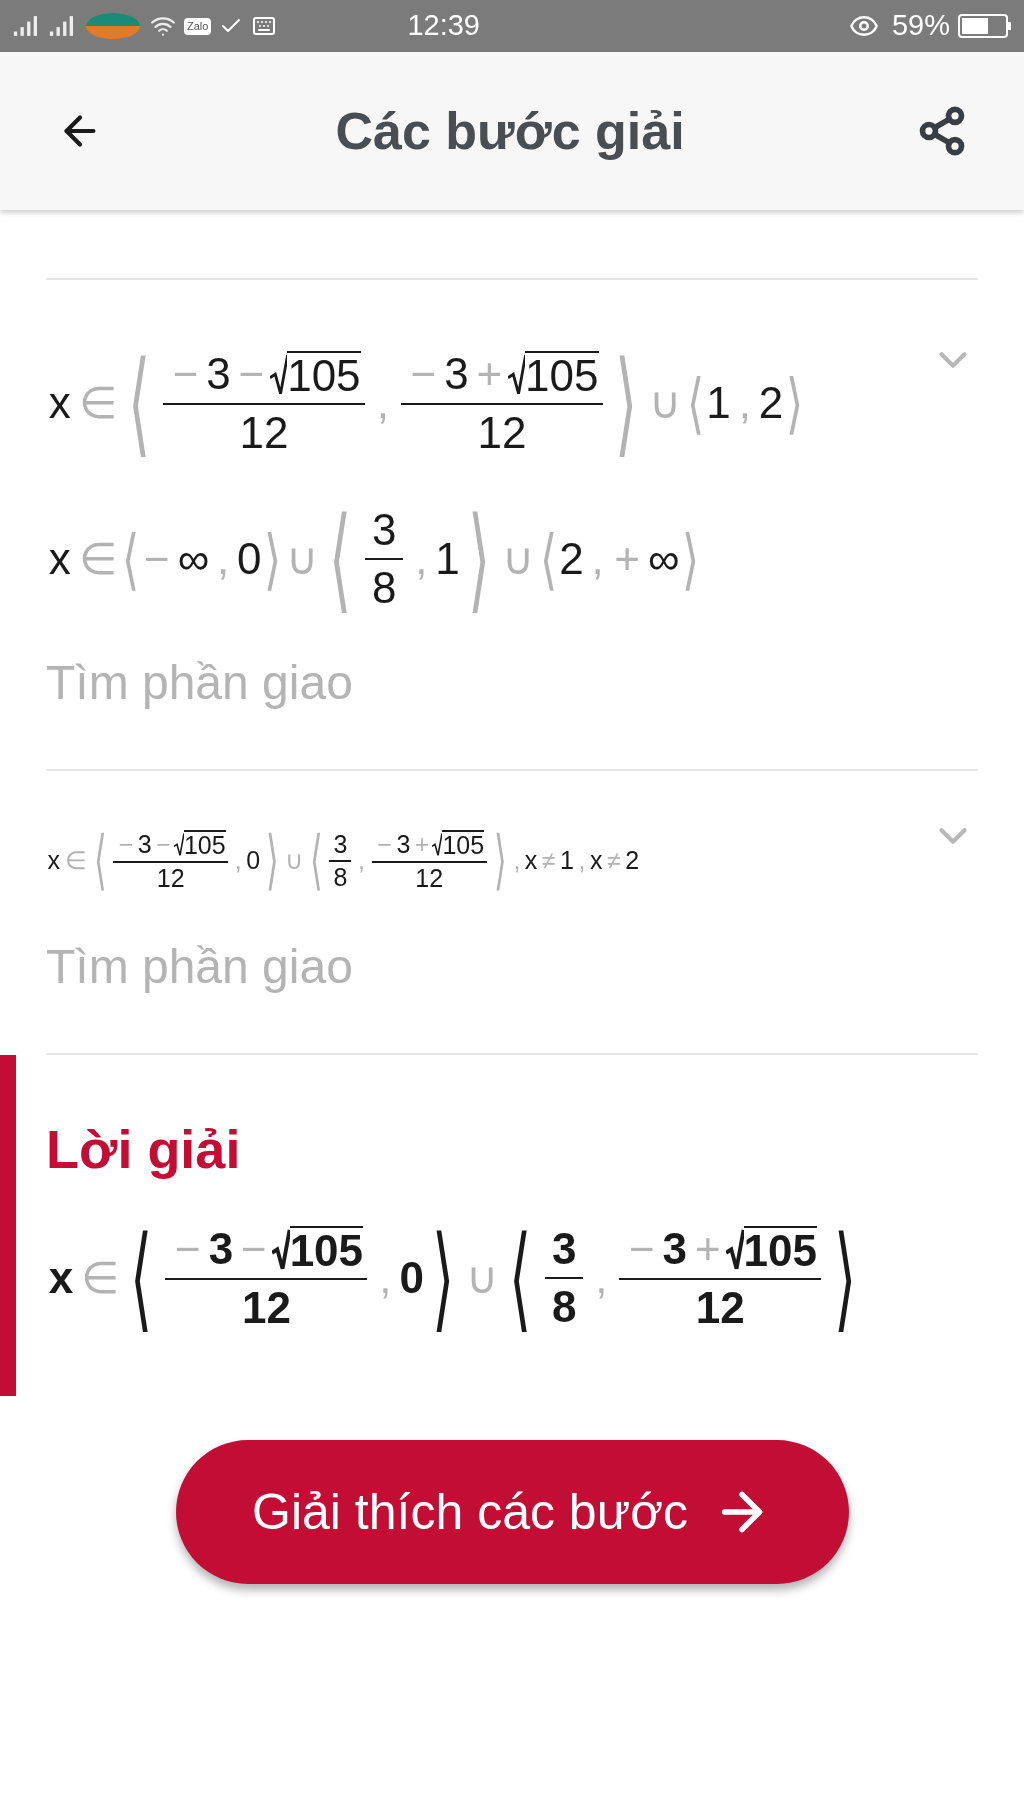  What do you see at coordinates (512, 1512) in the screenshot?
I see `explain-steps-button: Giải thích các bước` at bounding box center [512, 1512].